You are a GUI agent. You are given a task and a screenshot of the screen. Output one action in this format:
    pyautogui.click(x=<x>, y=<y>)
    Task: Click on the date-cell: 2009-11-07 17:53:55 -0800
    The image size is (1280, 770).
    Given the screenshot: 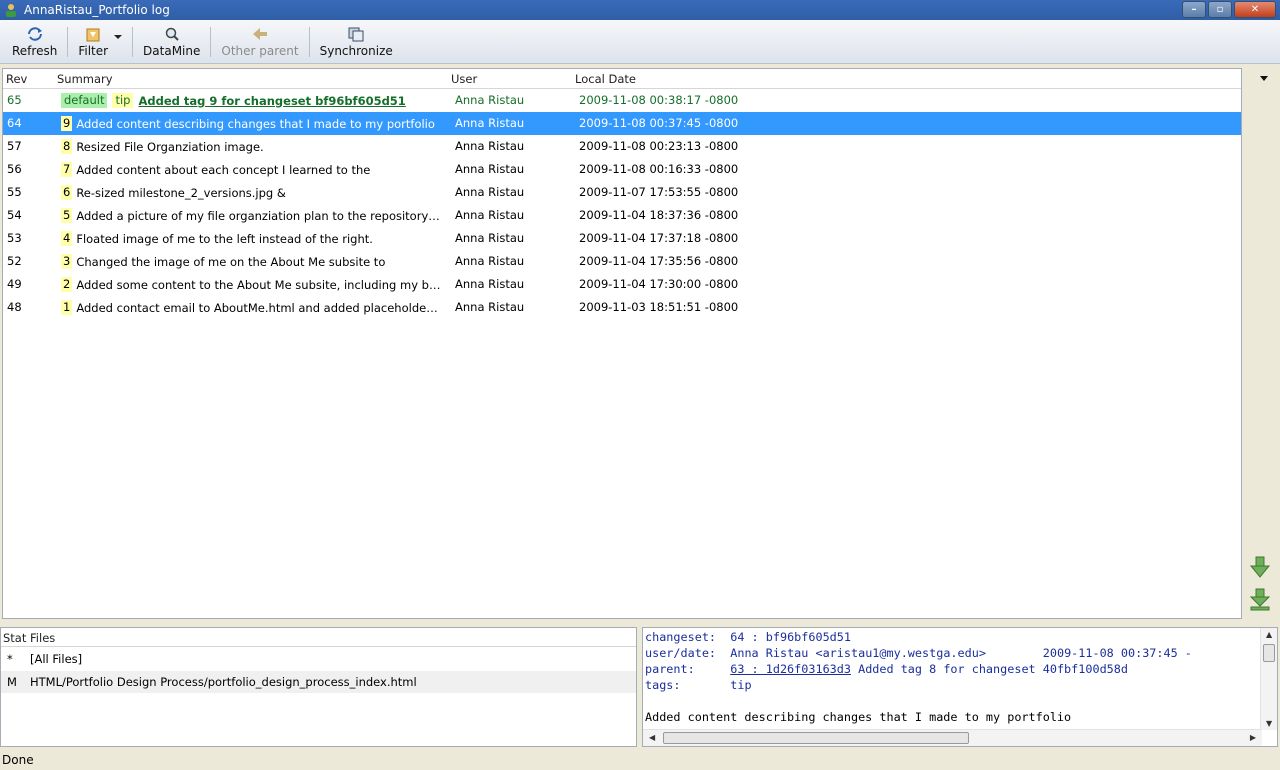 What is the action you would take?
    pyautogui.click(x=659, y=192)
    